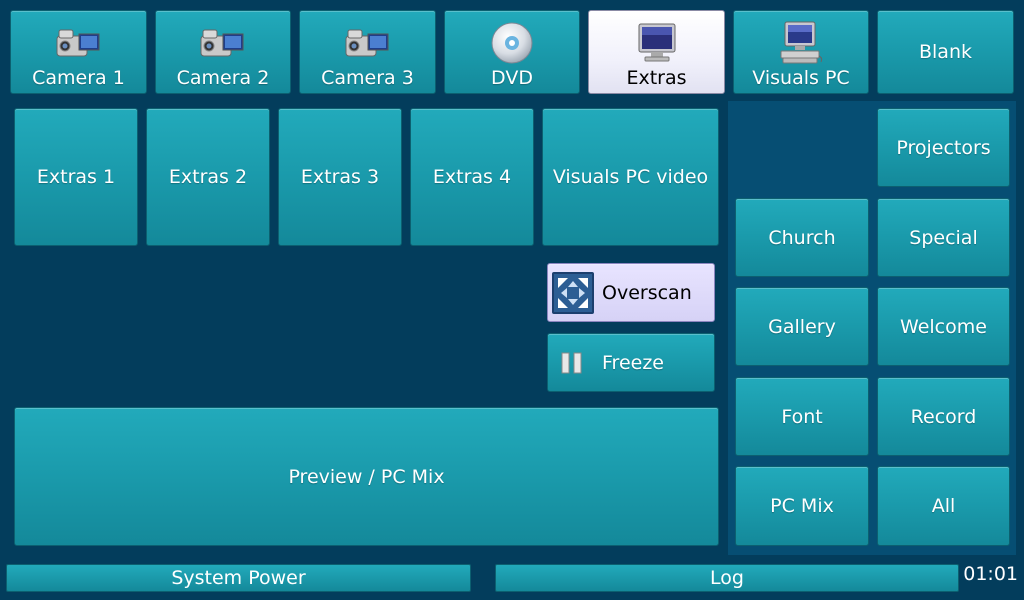  I want to click on source-label: Camera 2, so click(223, 78).